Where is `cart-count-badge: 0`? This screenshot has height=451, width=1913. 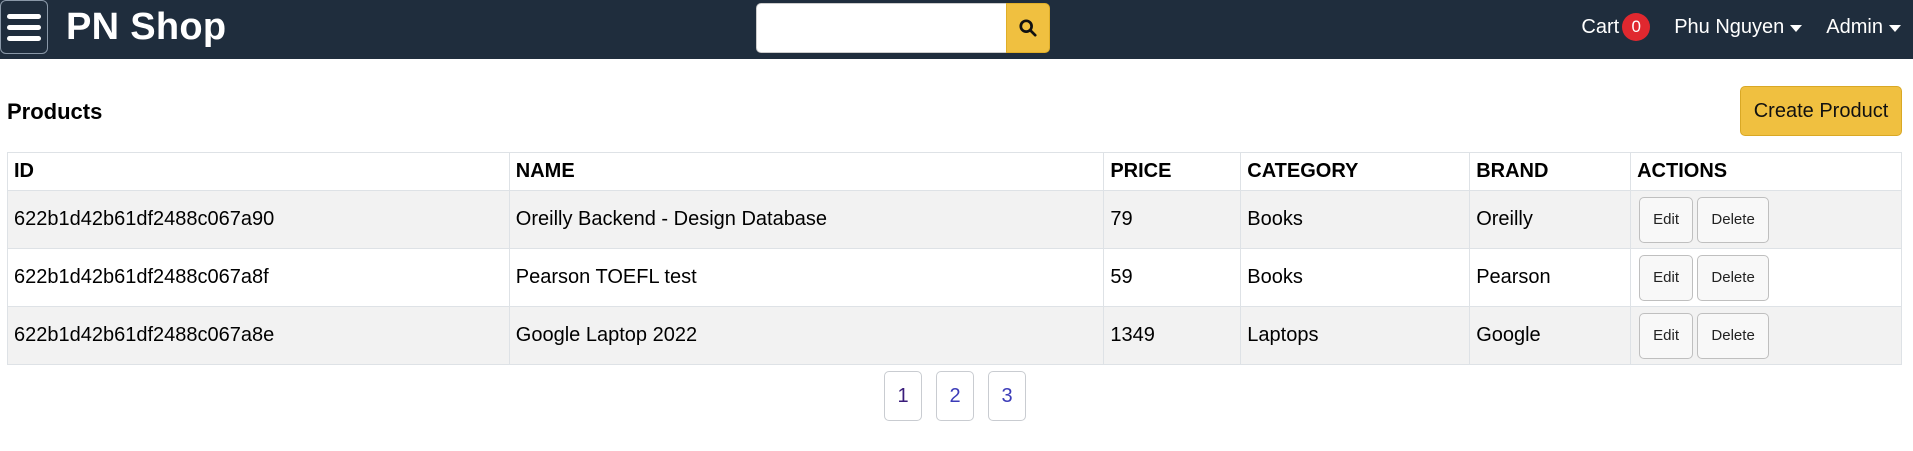
cart-count-badge: 0 is located at coordinates (1636, 27).